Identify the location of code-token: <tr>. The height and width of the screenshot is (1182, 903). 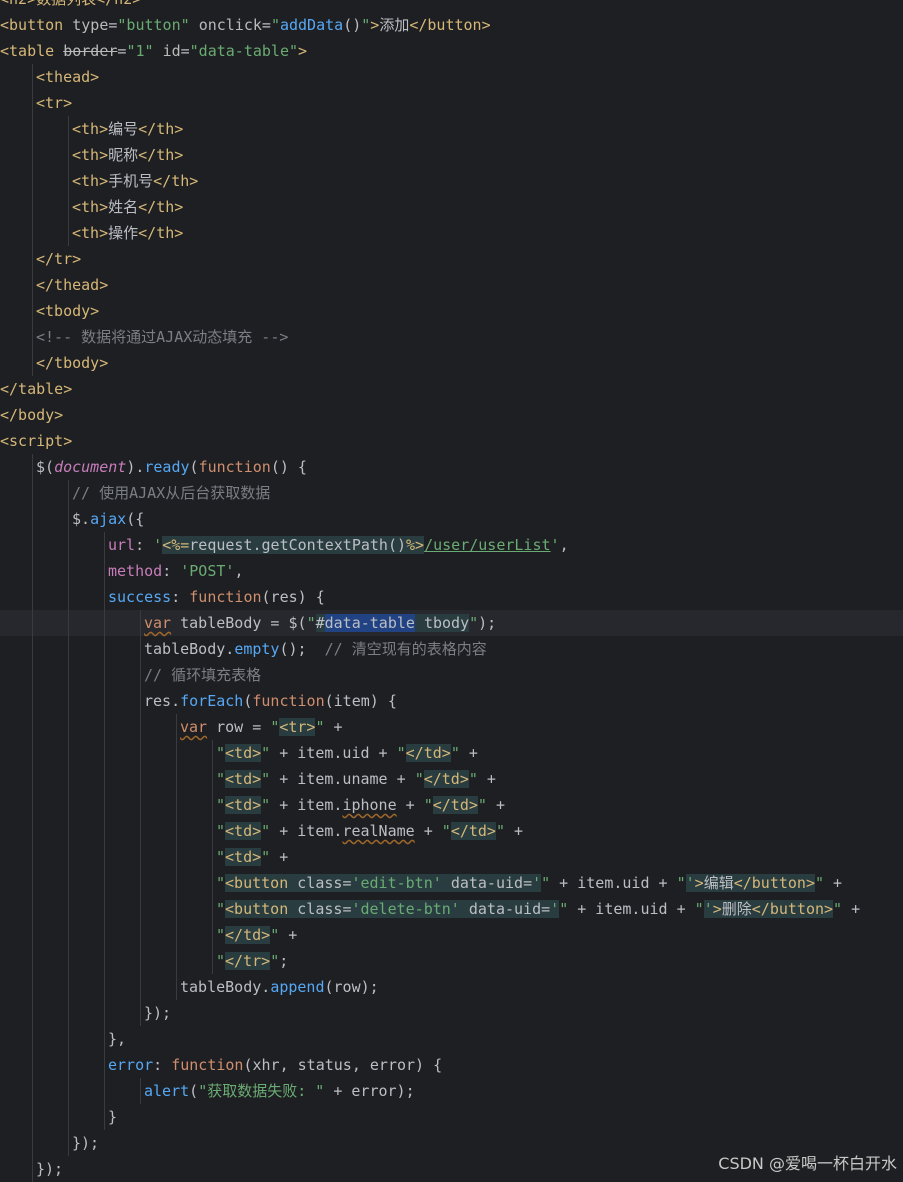
(297, 727).